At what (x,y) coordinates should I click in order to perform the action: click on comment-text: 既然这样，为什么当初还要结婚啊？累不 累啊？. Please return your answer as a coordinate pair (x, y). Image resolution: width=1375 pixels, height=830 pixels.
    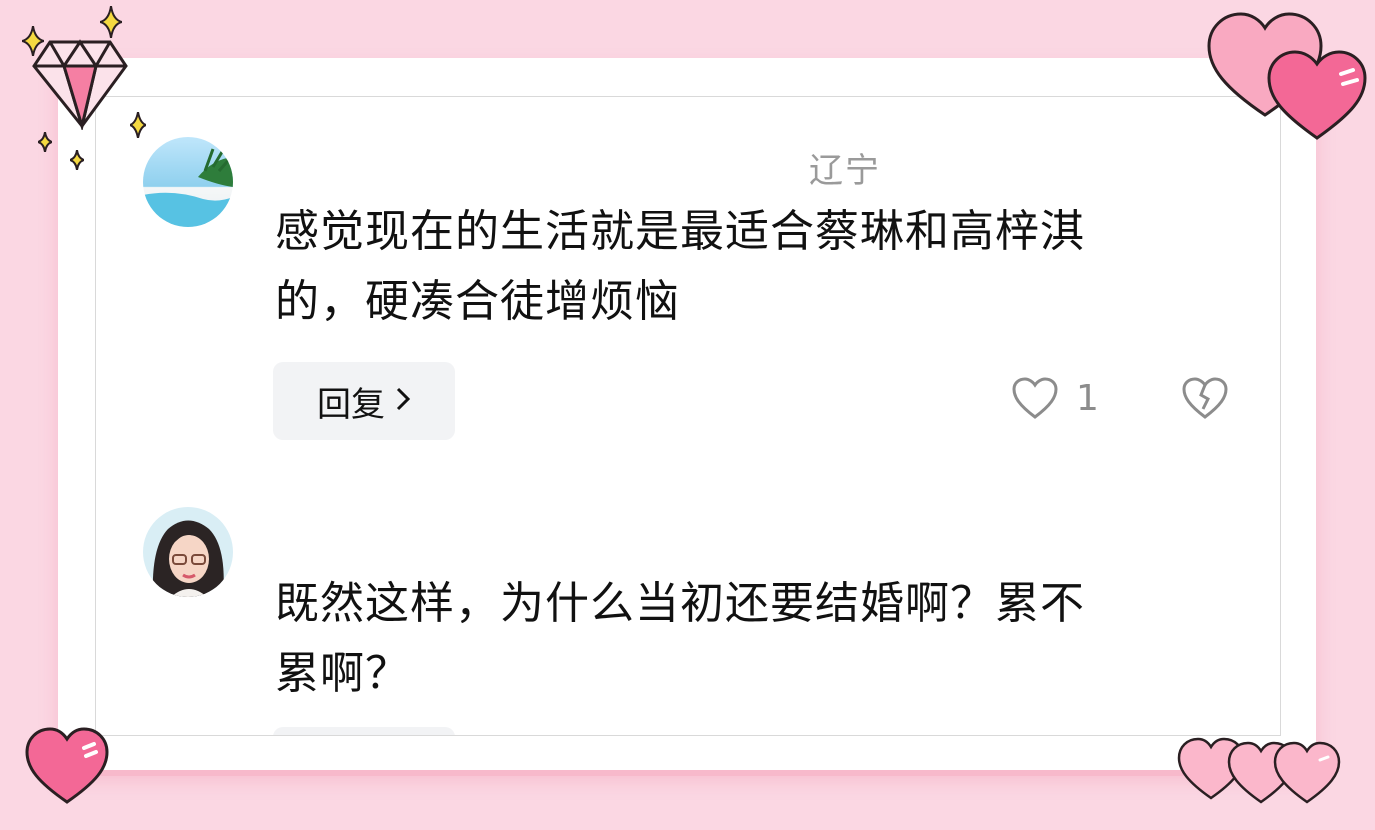
    Looking at the image, I should click on (750, 639).